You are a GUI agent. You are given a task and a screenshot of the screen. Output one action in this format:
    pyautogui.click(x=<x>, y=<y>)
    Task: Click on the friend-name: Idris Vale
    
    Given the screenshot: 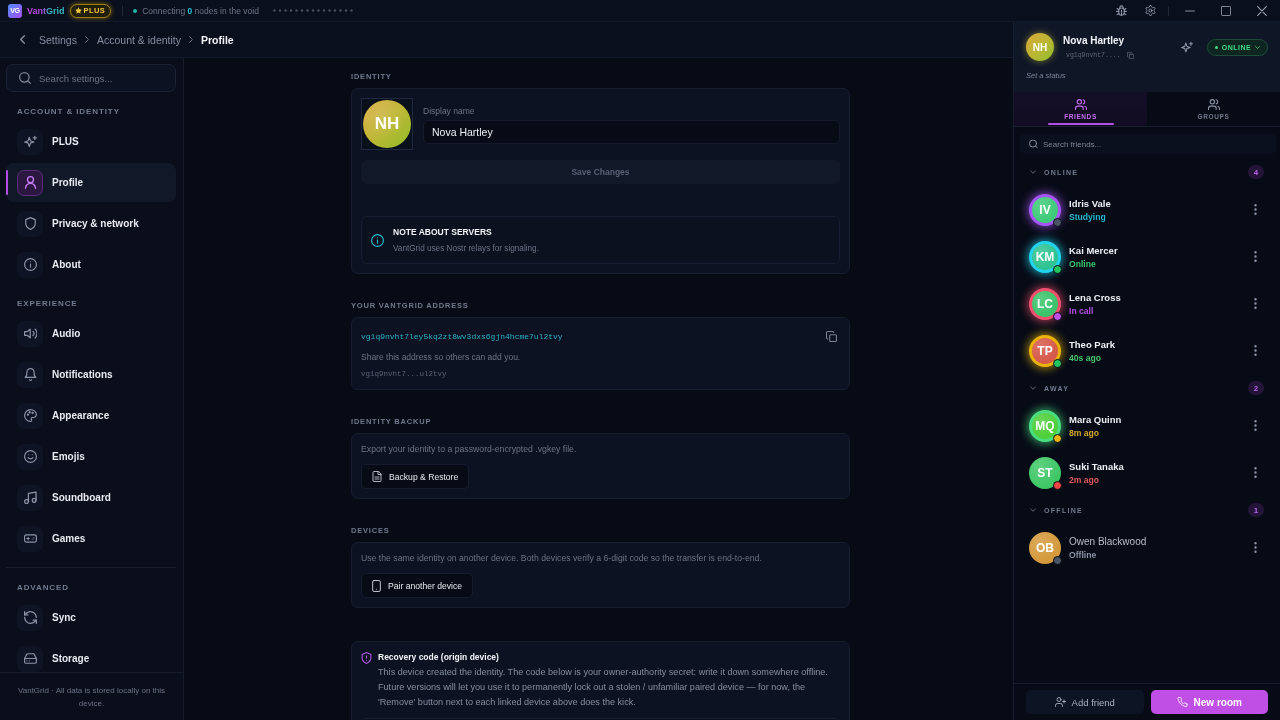 What is the action you would take?
    pyautogui.click(x=1090, y=203)
    